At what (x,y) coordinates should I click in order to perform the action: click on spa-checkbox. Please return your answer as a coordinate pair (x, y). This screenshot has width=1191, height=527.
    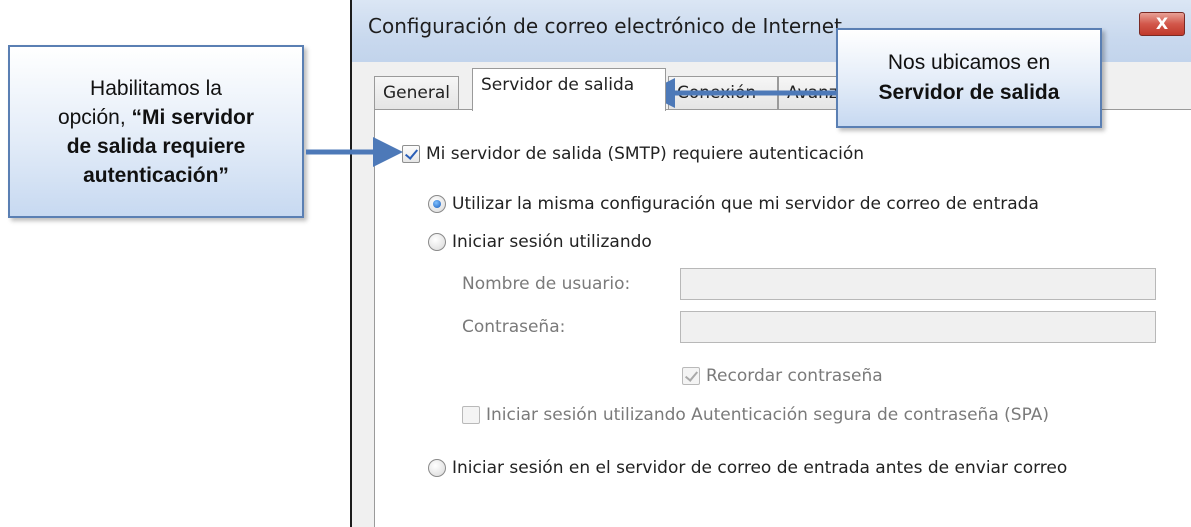
    Looking at the image, I should click on (471, 415).